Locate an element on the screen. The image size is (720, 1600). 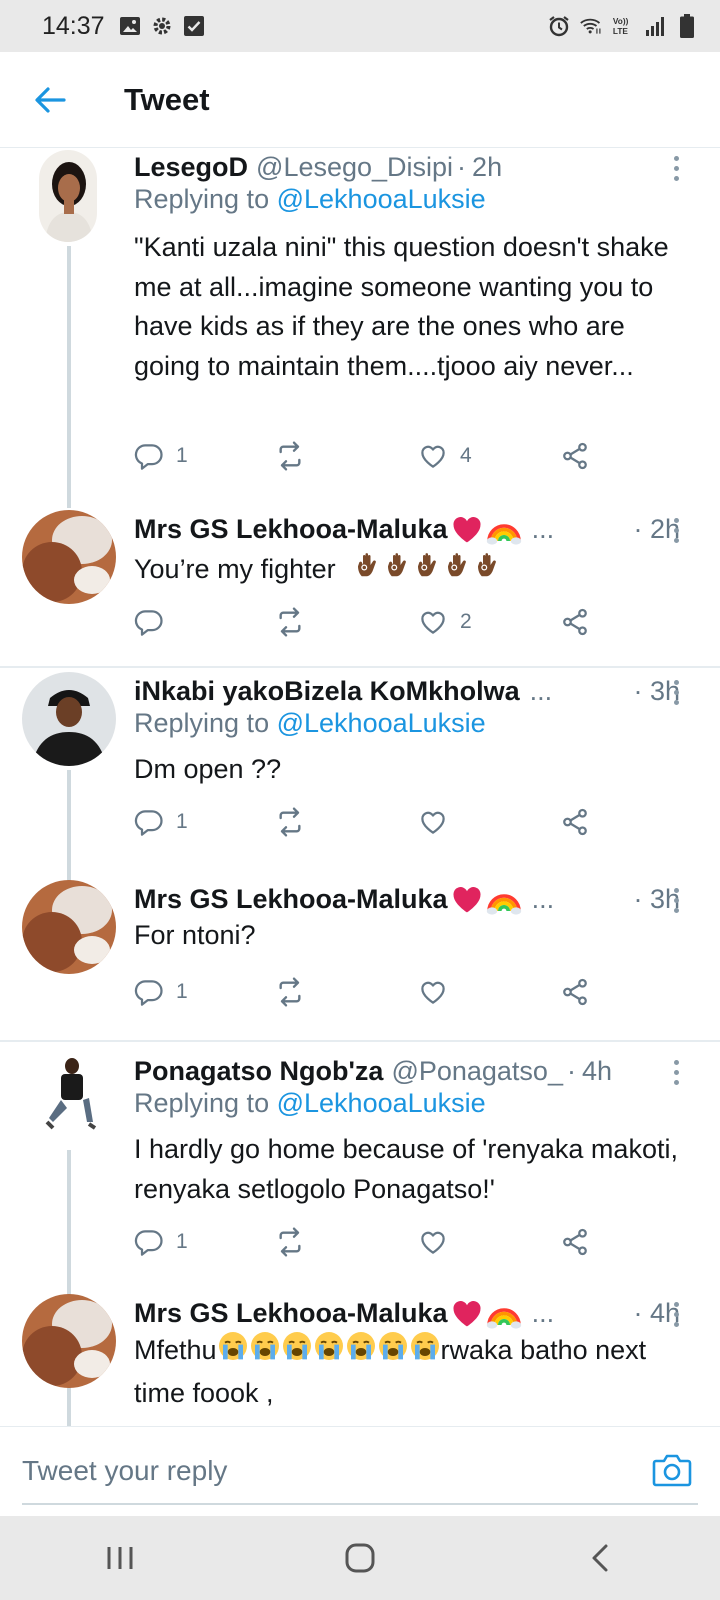
tweet-time: 2h is located at coordinates (487, 166).